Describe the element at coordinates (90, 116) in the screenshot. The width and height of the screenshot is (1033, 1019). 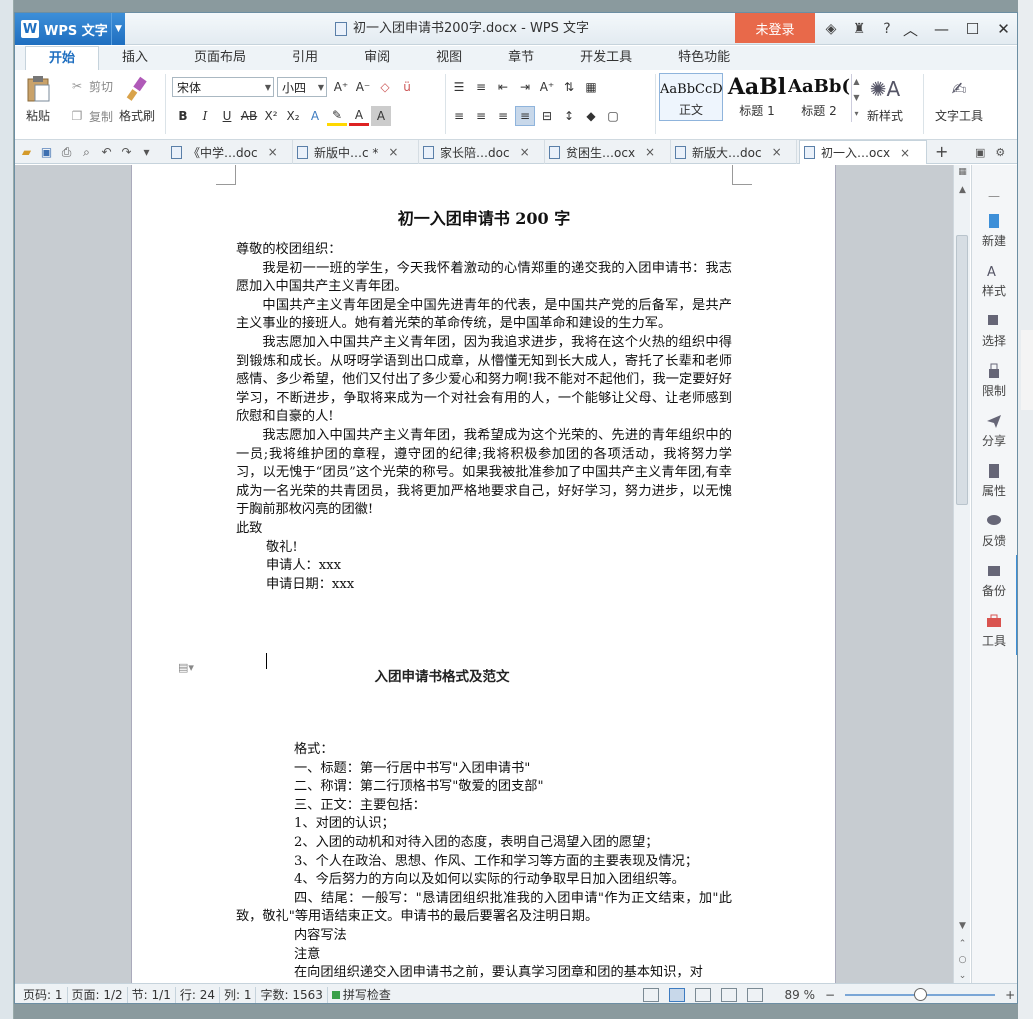
I see `copy-button: ❐ 复制` at that location.